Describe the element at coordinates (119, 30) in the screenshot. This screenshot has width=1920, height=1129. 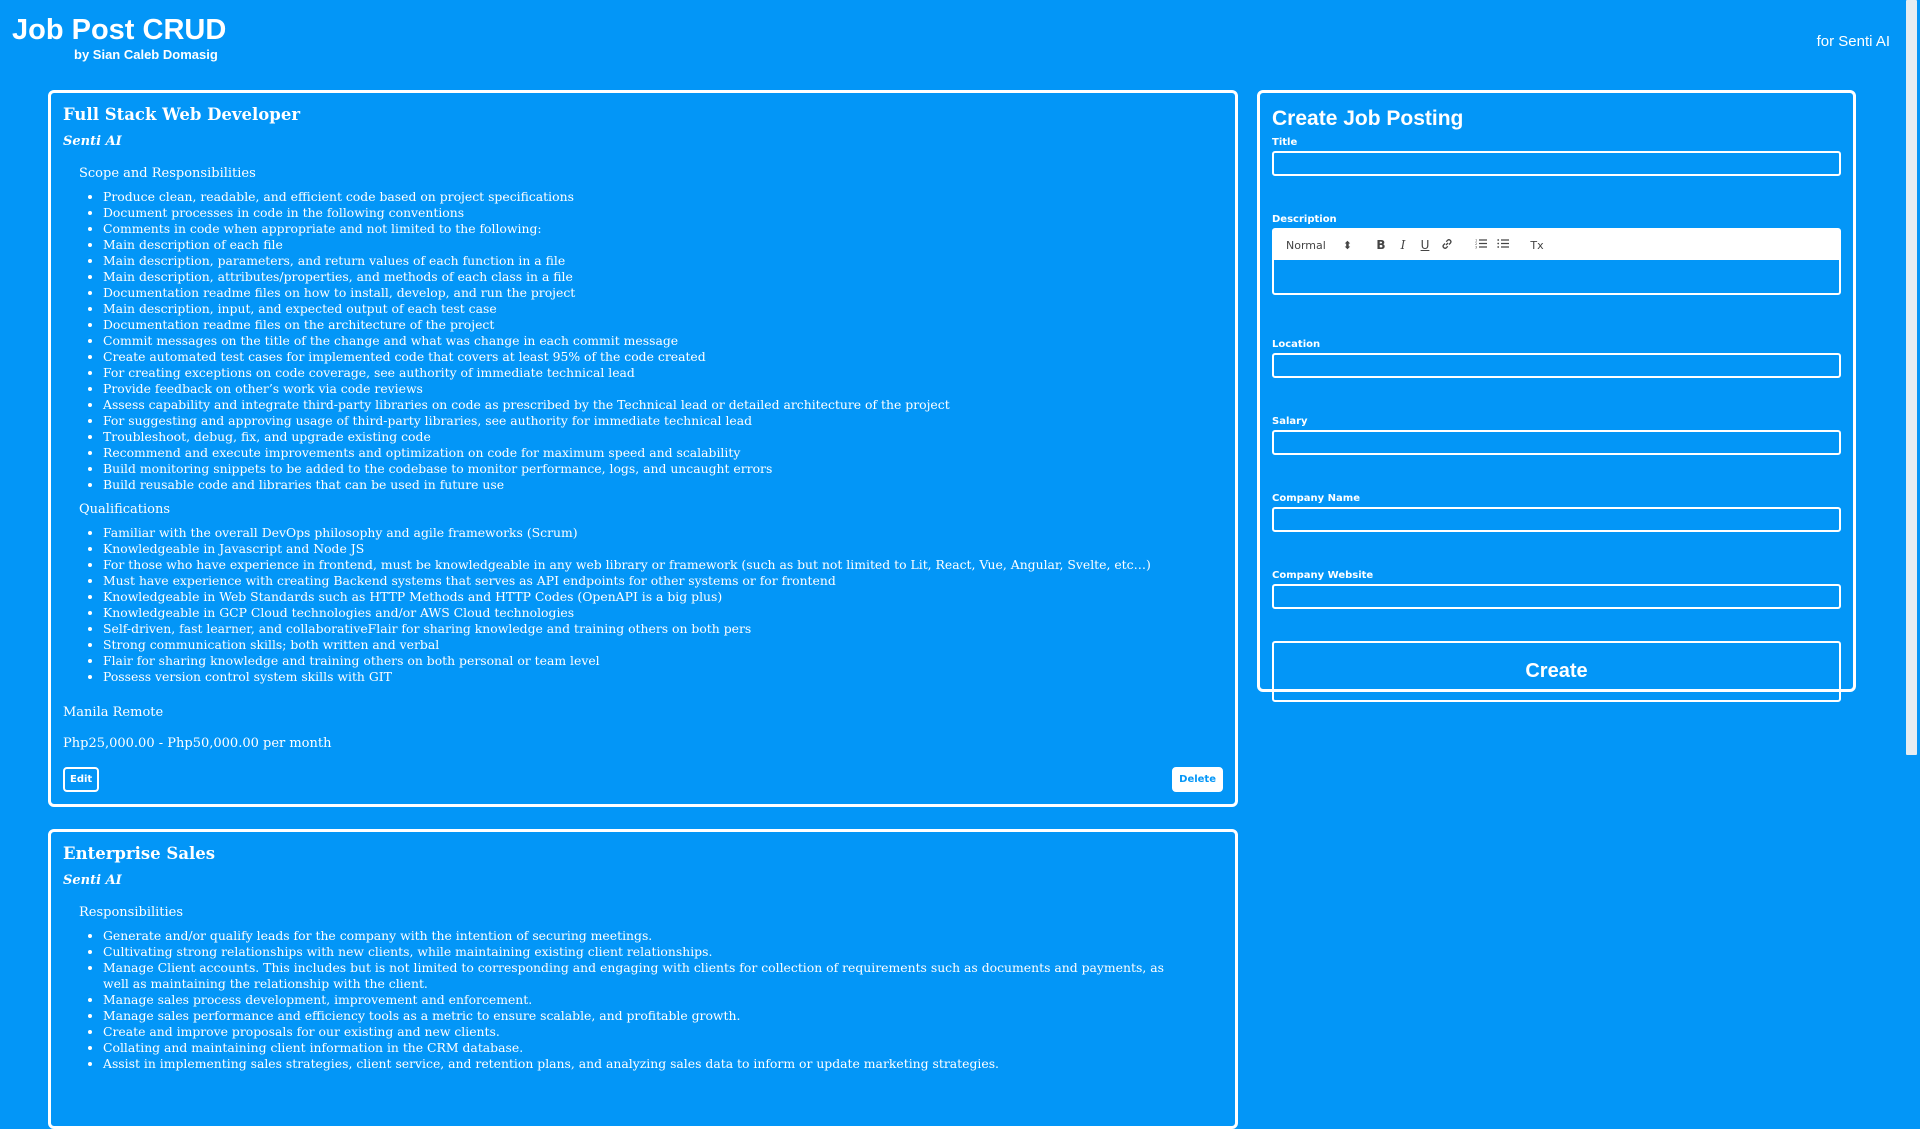
I see `app-title: Job Post CRUD` at that location.